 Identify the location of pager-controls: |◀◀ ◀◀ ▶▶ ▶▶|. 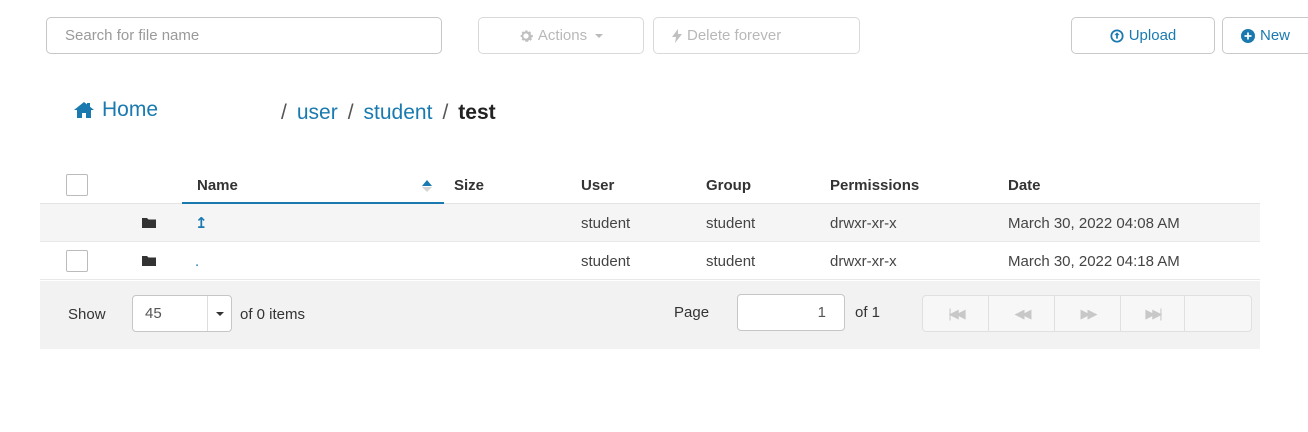
(1087, 313).